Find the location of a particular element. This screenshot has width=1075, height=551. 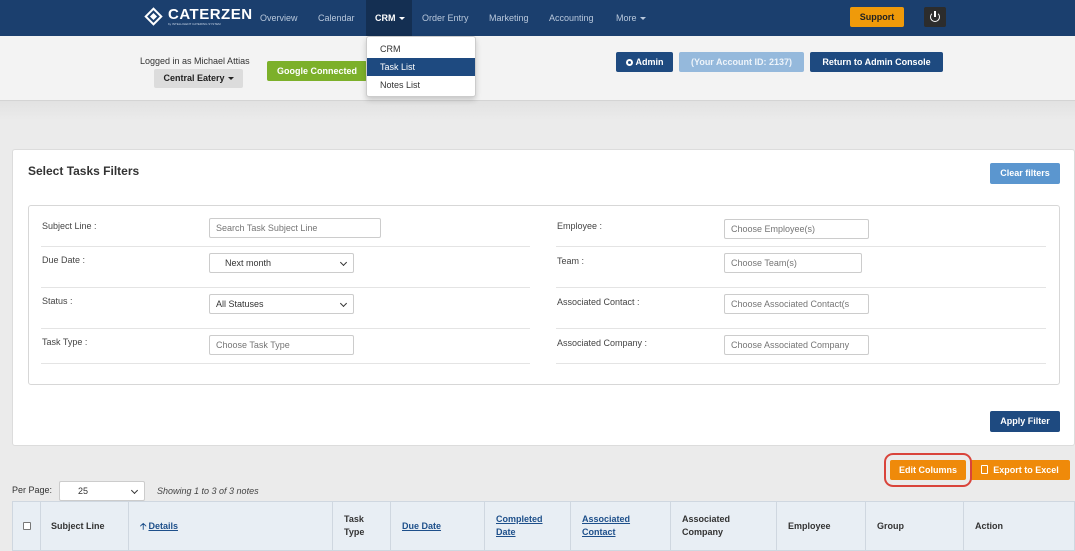

per-page-label: Per Page: is located at coordinates (32, 490).